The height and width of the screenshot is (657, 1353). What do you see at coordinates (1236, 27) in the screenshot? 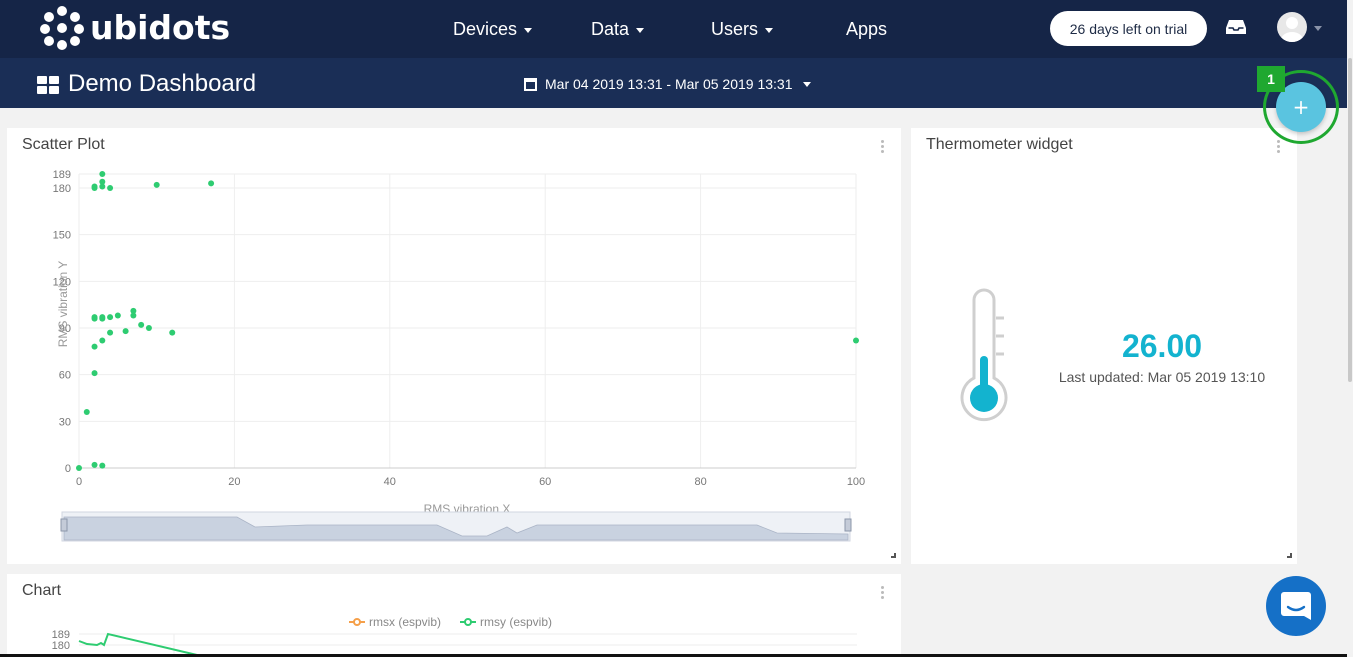
I see `inbox-icon` at bounding box center [1236, 27].